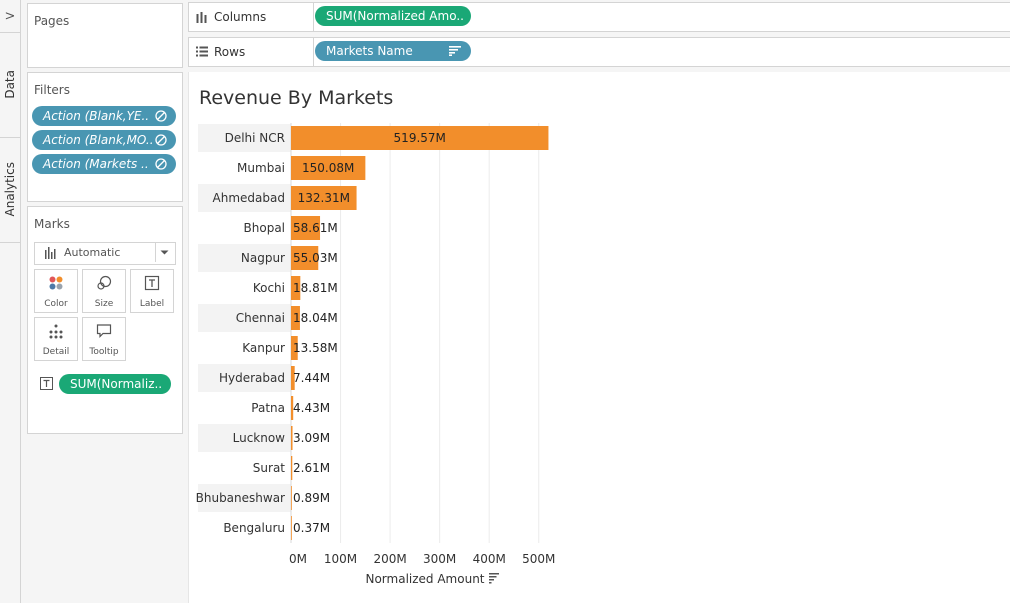 Image resolution: width=1010 pixels, height=603 pixels. Describe the element at coordinates (311, 498) in the screenshot. I see `value-label: 0.89M` at that location.